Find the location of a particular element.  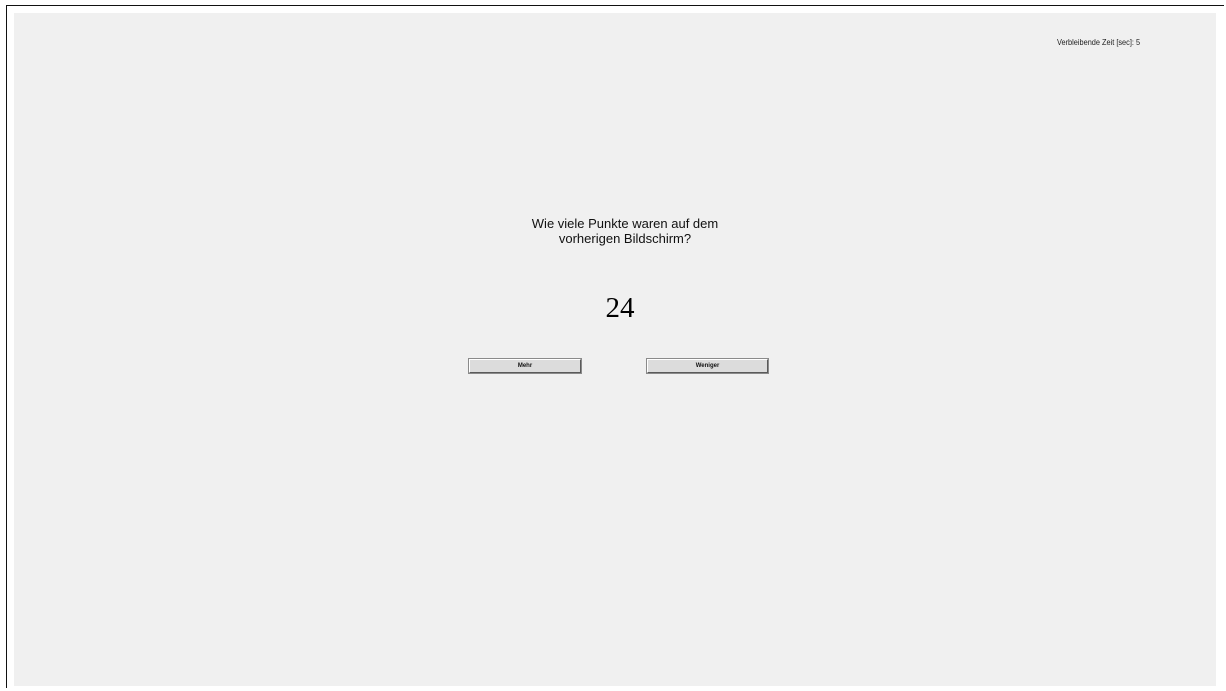

question-line-1: Wie viele Punkte waren auf dem is located at coordinates (625, 223).